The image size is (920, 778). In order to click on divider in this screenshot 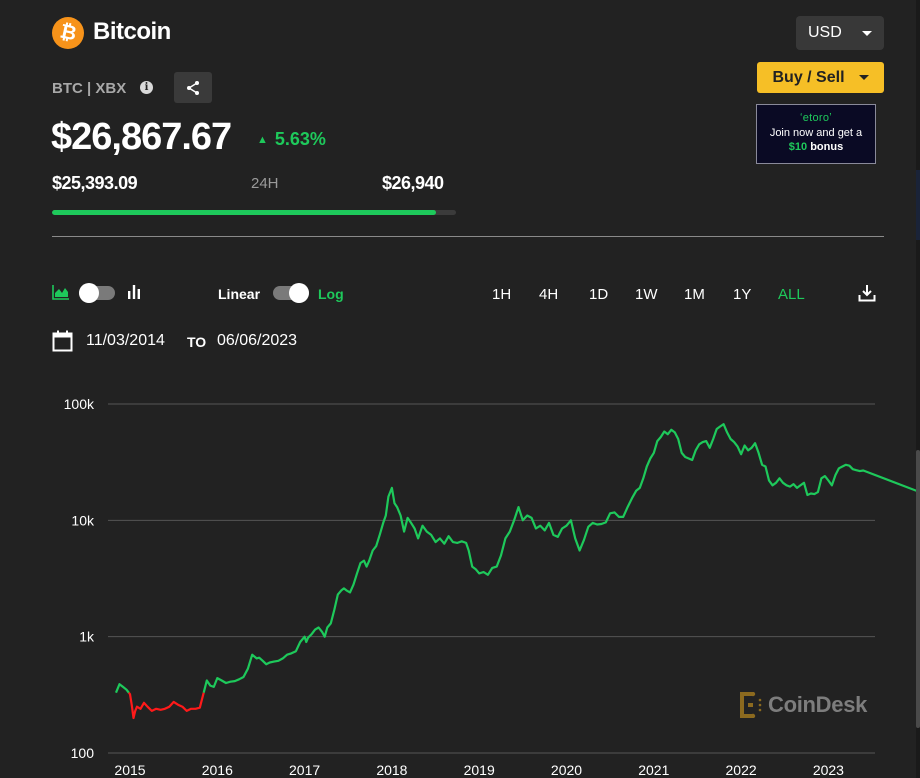, I will do `click(468, 236)`.